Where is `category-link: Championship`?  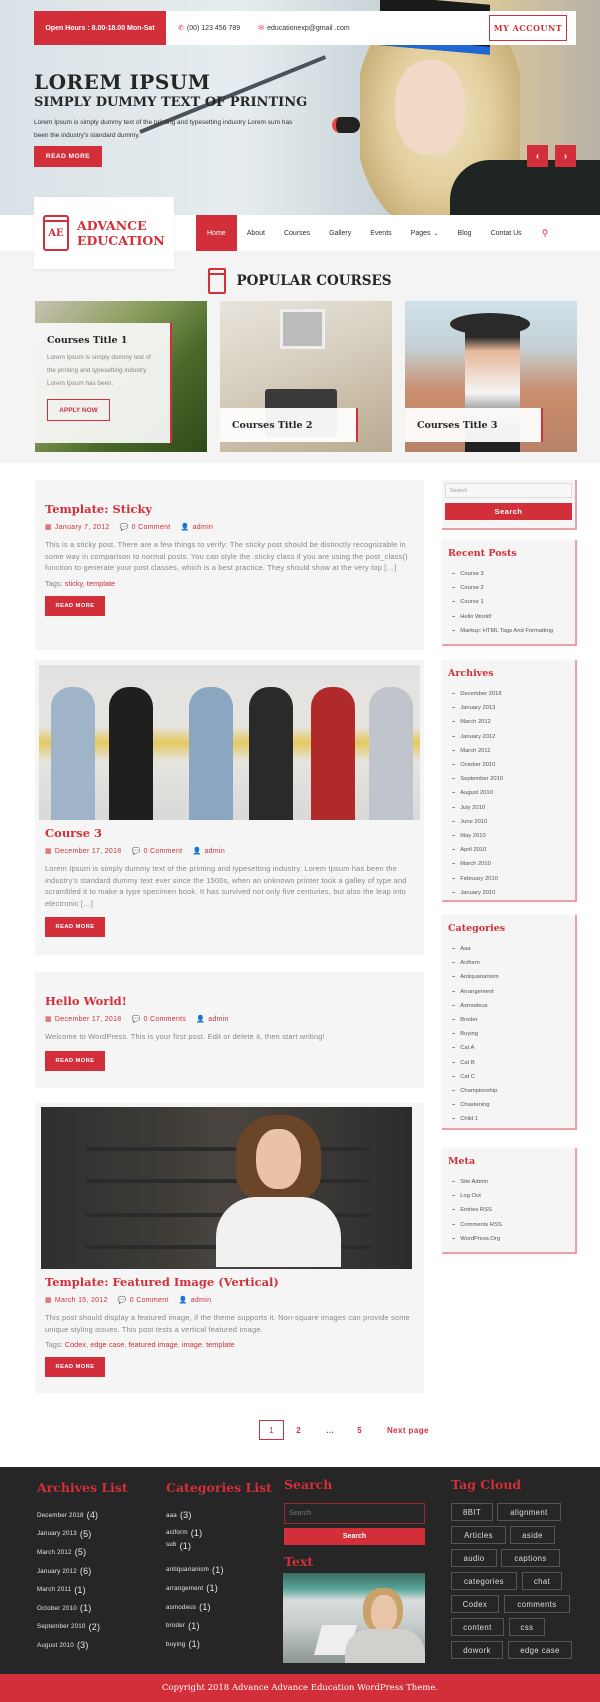
category-link: Championship is located at coordinates (508, 1091).